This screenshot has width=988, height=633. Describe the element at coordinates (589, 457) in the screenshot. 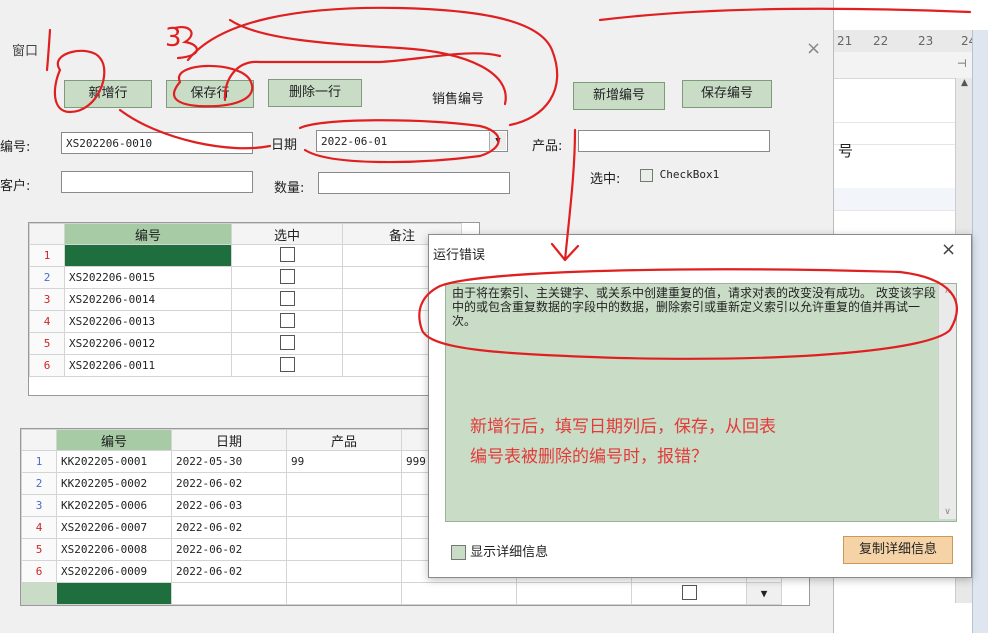

I see `annotation-note-line2: 编号表被删除的编号时，报错？` at that location.